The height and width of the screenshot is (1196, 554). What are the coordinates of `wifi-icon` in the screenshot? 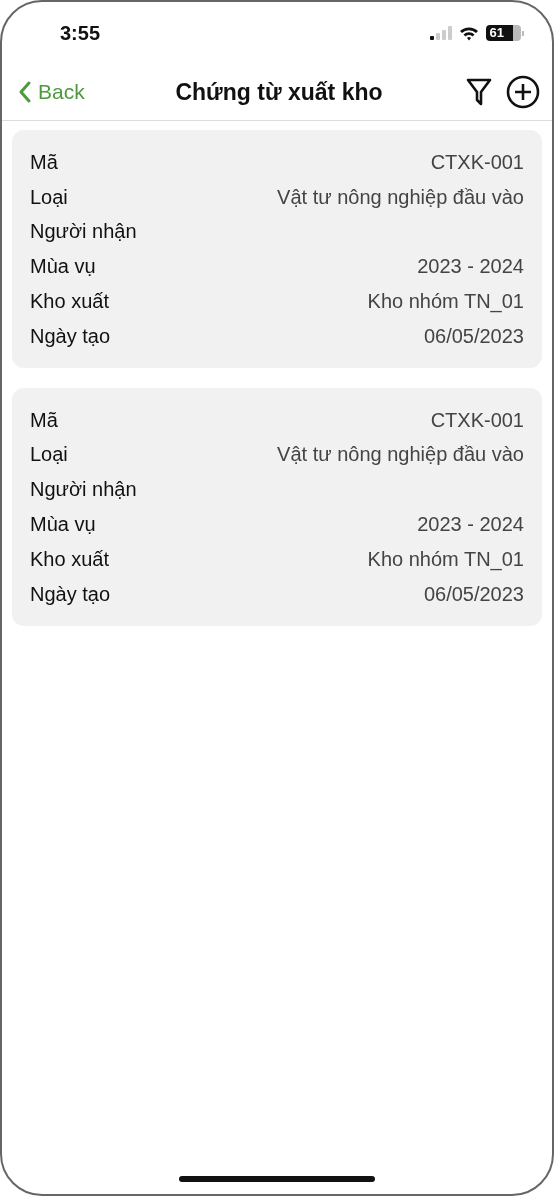 It's located at (468, 33).